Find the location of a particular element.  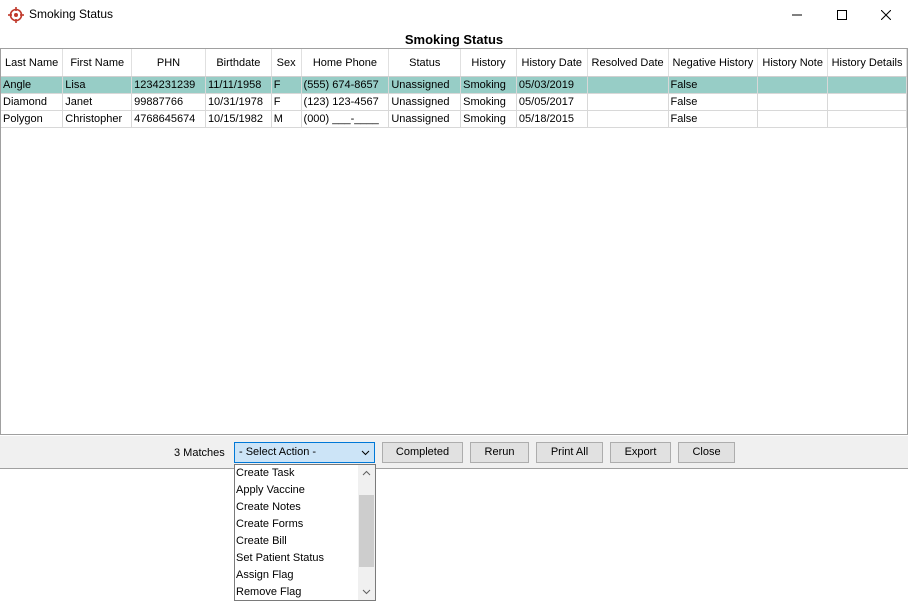

action-option-create-bill: Create Bill is located at coordinates (296, 541).